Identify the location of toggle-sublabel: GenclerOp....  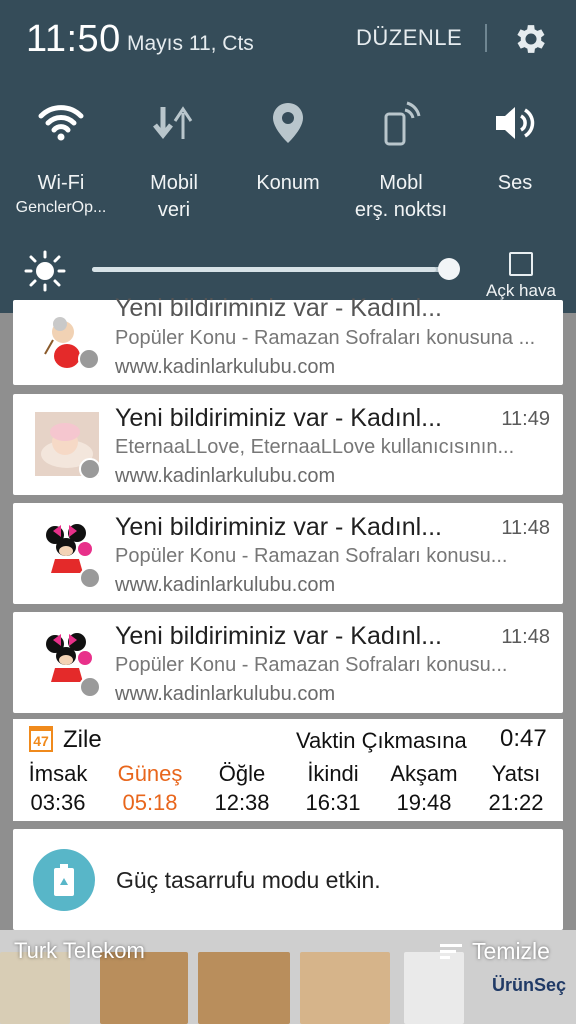
(61, 207).